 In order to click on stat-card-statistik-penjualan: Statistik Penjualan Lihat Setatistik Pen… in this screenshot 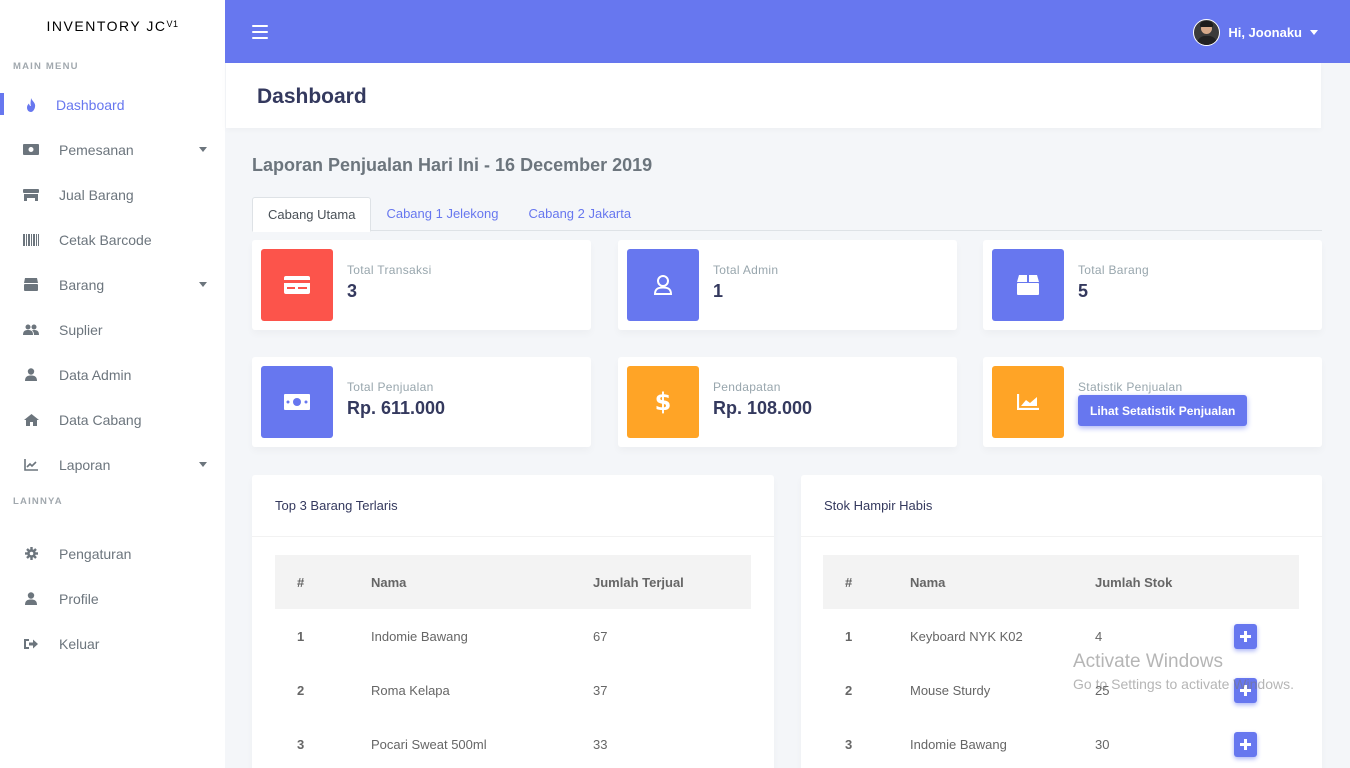, I will do `click(1152, 402)`.